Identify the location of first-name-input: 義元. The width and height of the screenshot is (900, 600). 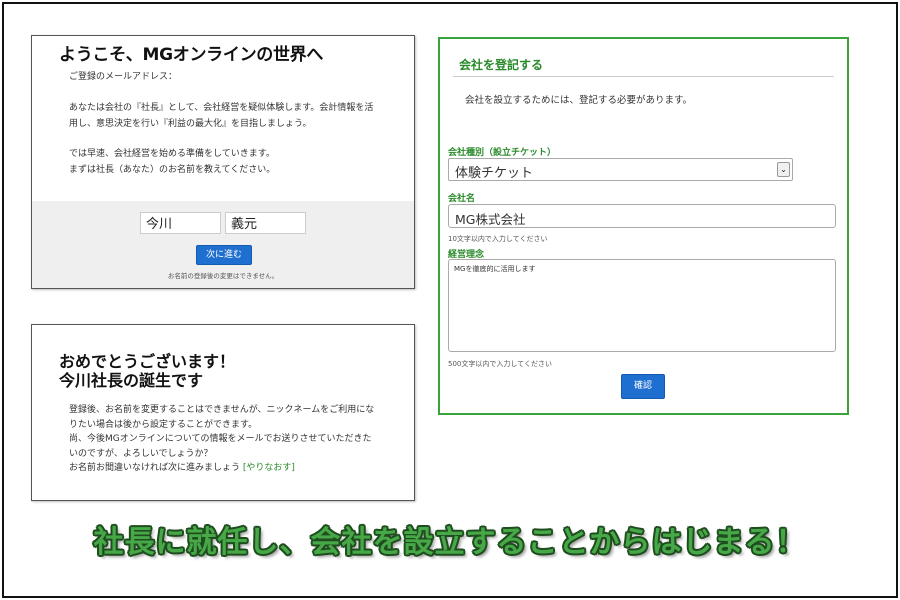
(265, 223).